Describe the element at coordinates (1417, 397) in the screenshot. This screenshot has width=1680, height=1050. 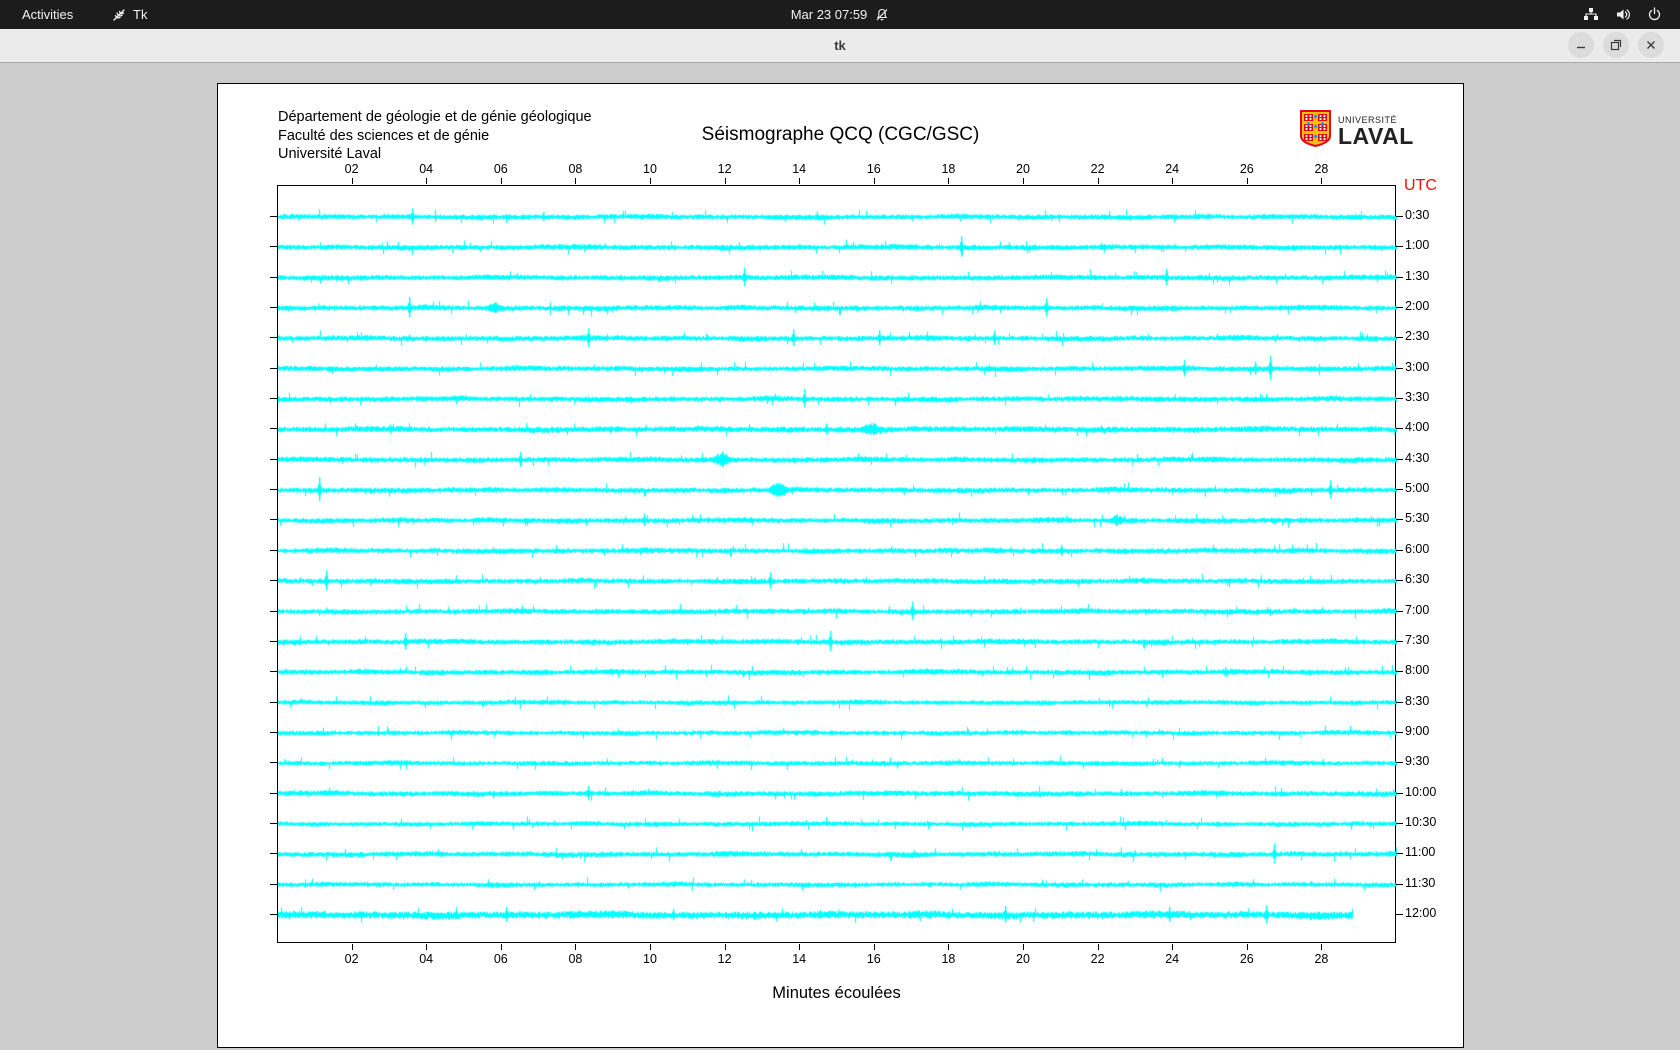
I see `row-time-label: 3:30` at that location.